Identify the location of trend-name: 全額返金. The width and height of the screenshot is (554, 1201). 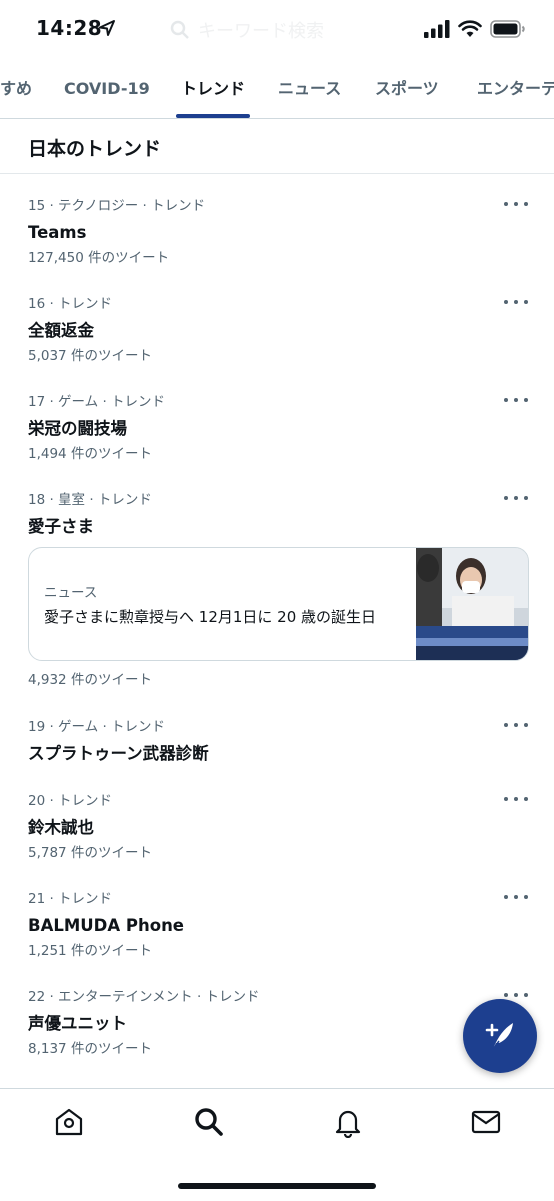
(61, 330).